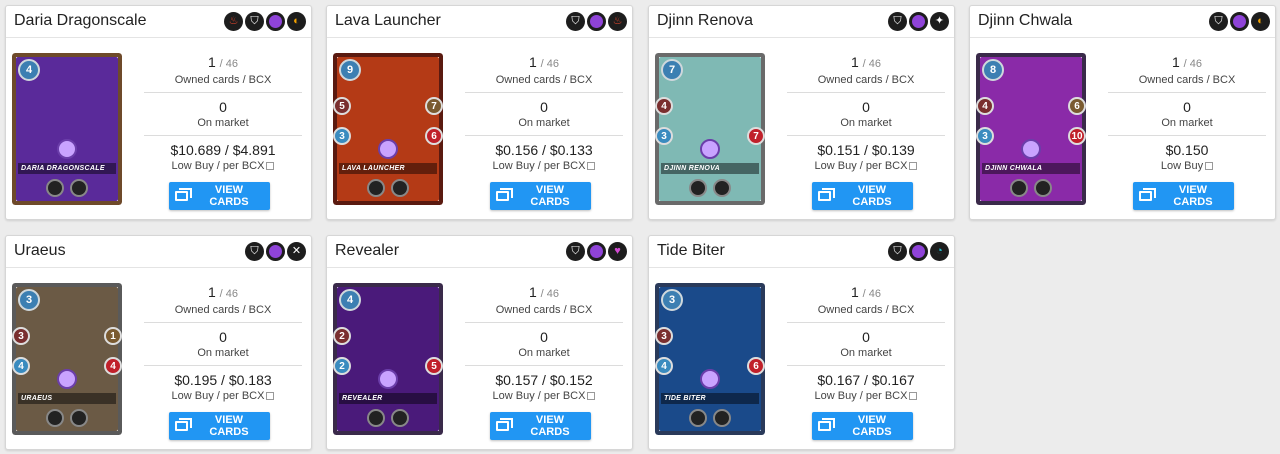 The width and height of the screenshot is (1280, 454). I want to click on owned-block: 1 / 46 Owned cards / BCX, so click(544, 300).